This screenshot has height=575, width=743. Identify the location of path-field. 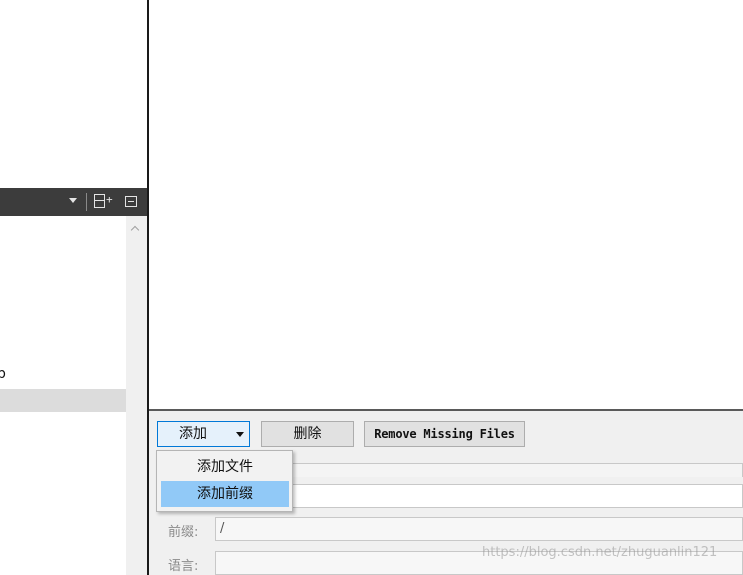
(479, 470).